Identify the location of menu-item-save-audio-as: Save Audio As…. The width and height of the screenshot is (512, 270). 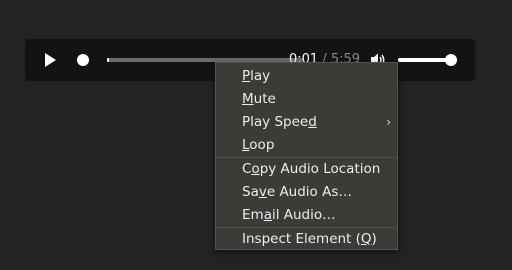
(306, 192).